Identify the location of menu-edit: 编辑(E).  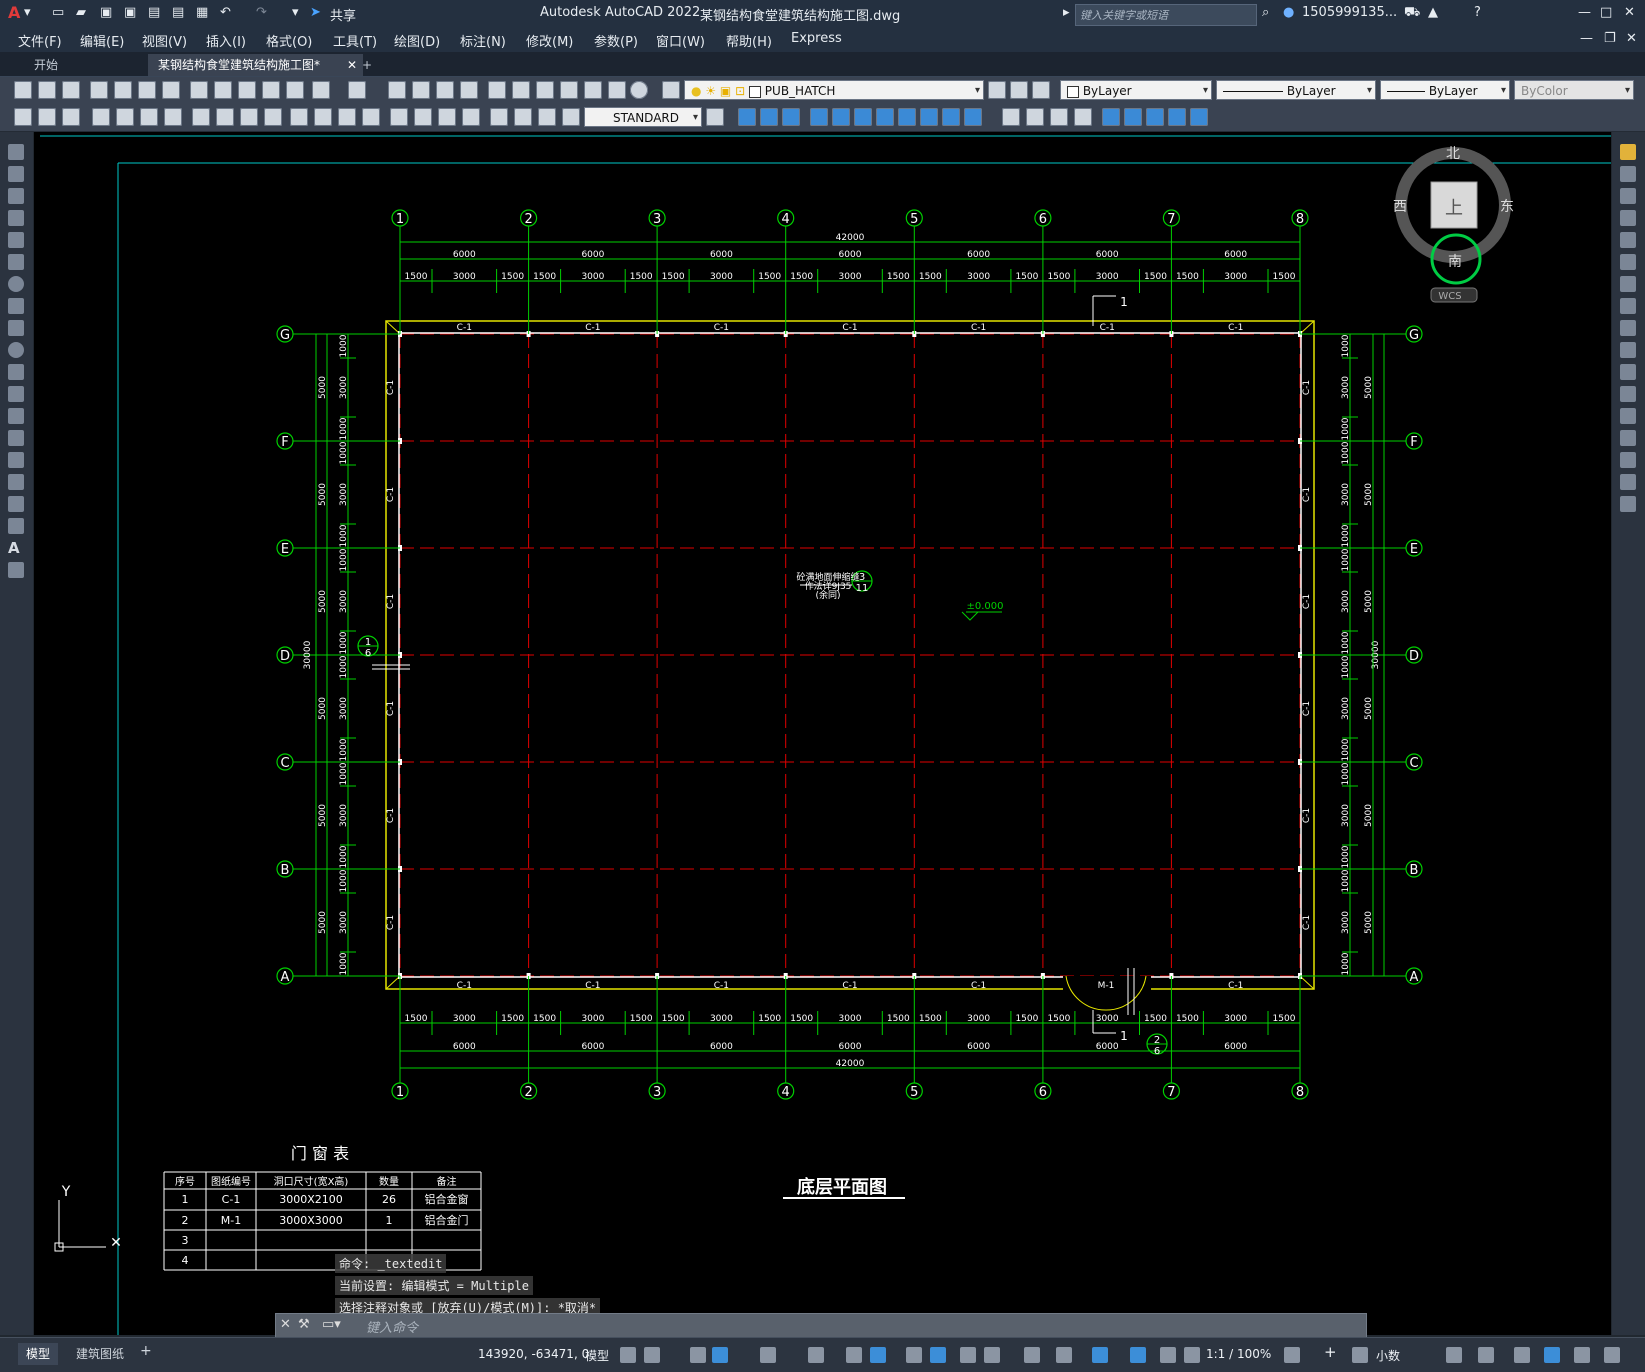
(102, 40).